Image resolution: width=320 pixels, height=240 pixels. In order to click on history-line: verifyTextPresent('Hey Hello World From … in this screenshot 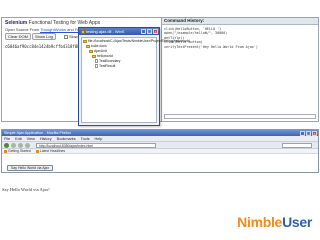, I will do `click(211, 46)`.